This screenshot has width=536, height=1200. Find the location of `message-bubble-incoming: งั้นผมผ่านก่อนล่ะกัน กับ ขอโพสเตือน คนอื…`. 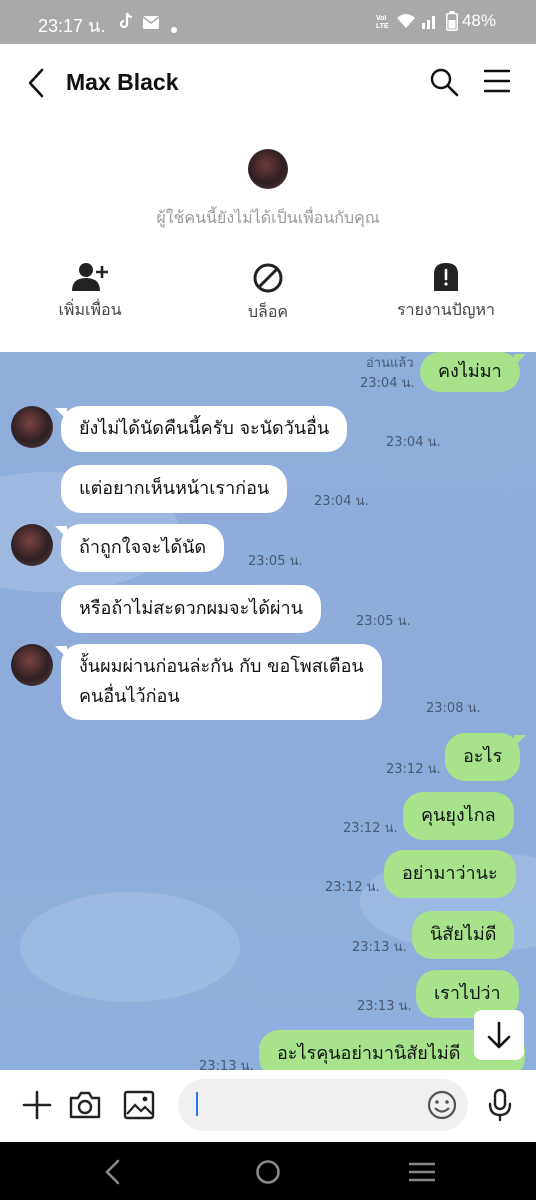

message-bubble-incoming: งั้นผมผ่านก่อนล่ะกัน กับ ขอโพสเตือน คนอื… is located at coordinates (218, 682).